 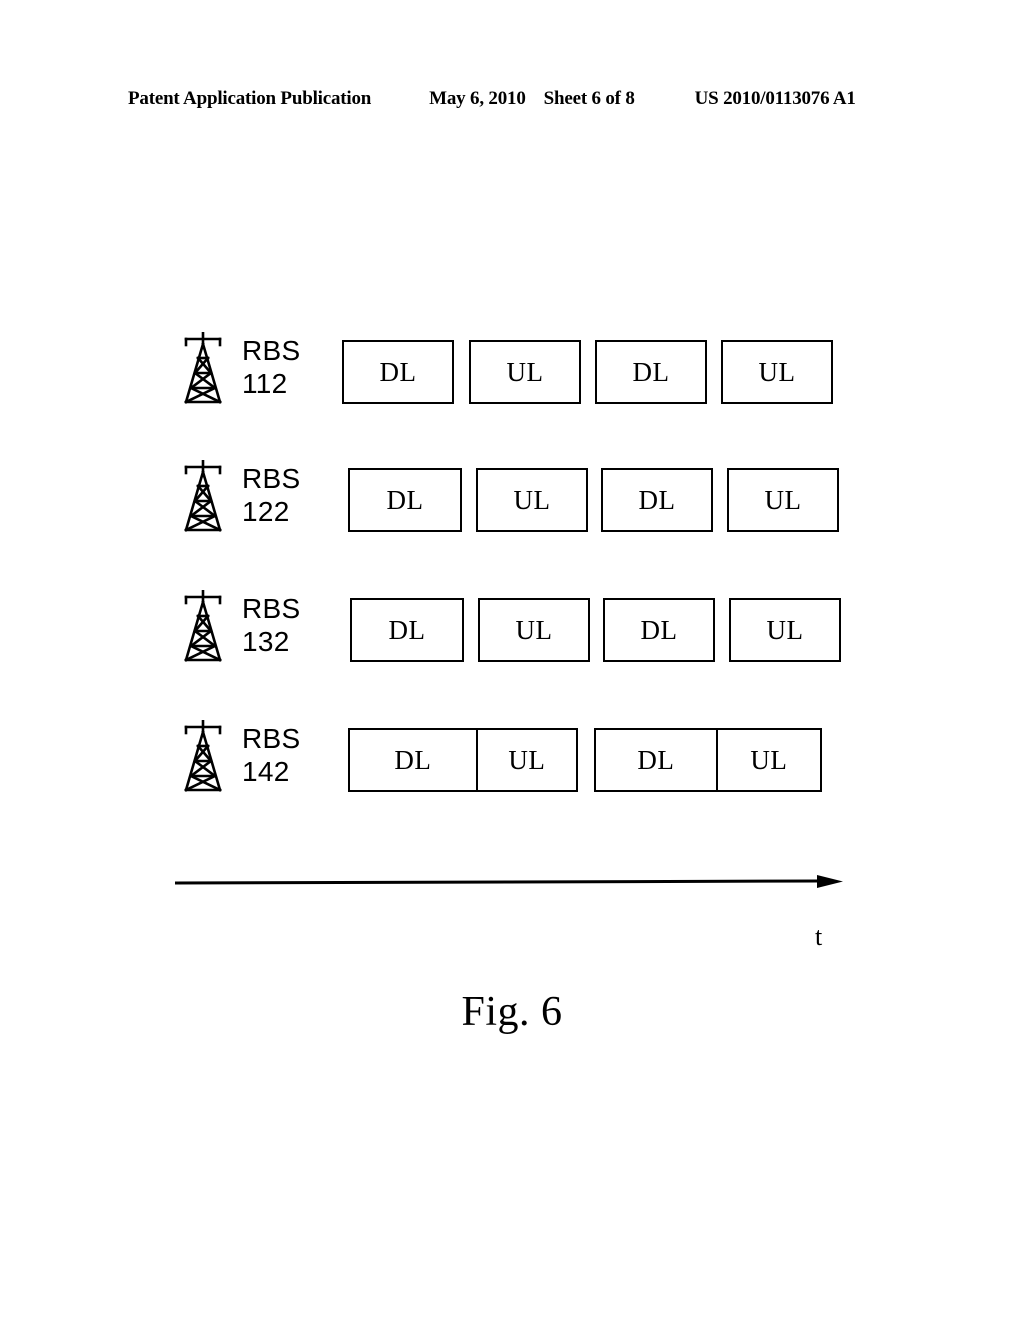 What do you see at coordinates (282, 755) in the screenshot?
I see `rbs-label: RBS 142` at bounding box center [282, 755].